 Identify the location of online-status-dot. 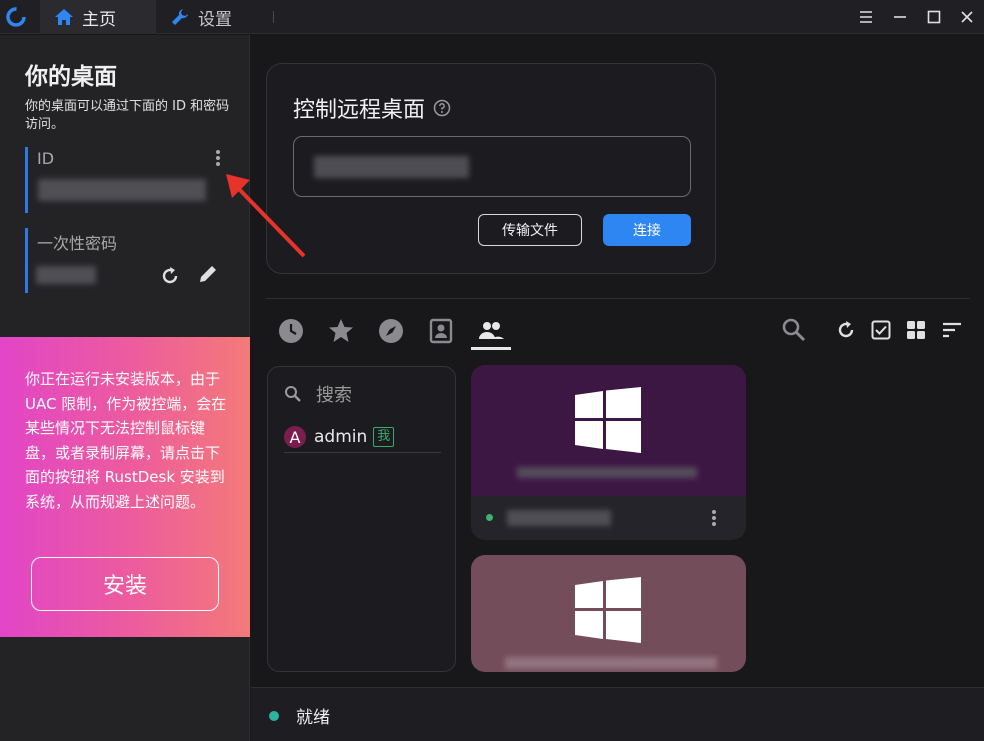
(489, 517).